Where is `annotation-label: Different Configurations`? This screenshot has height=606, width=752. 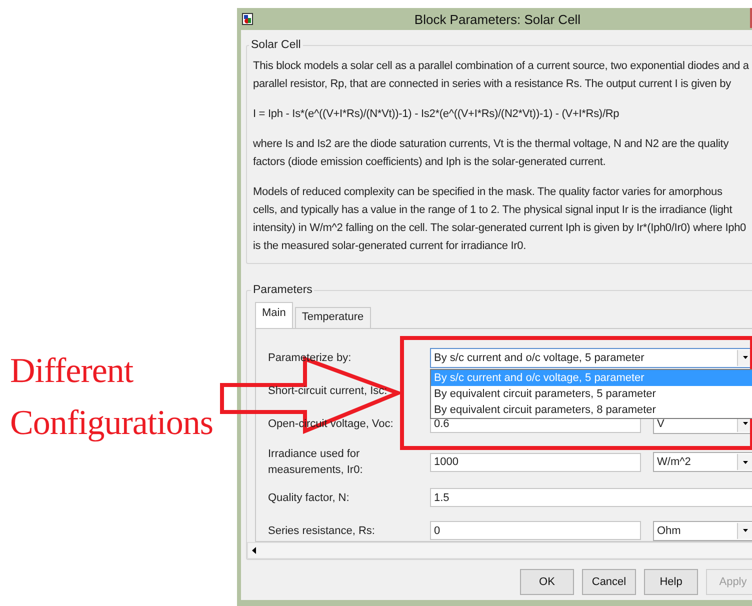
annotation-label: Different Configurations is located at coordinates (112, 397).